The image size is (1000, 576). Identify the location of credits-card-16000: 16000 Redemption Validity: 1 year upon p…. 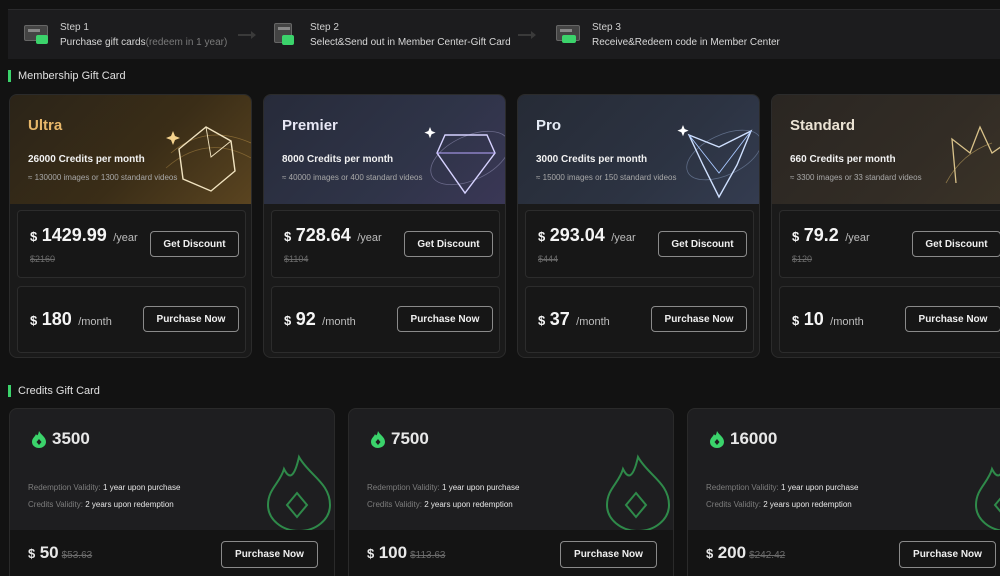
(843, 492).